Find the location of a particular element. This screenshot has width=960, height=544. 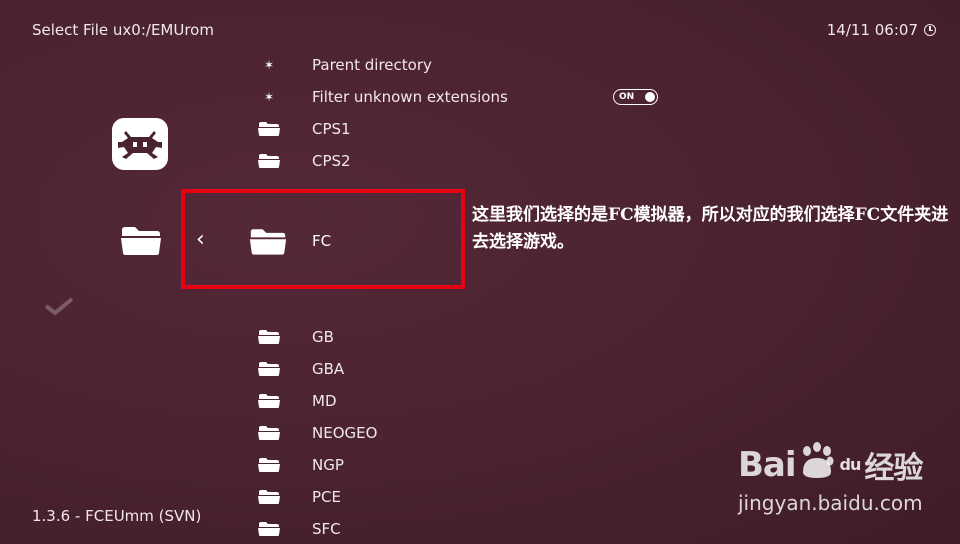

list-item-folder: MD is located at coordinates (296, 401).